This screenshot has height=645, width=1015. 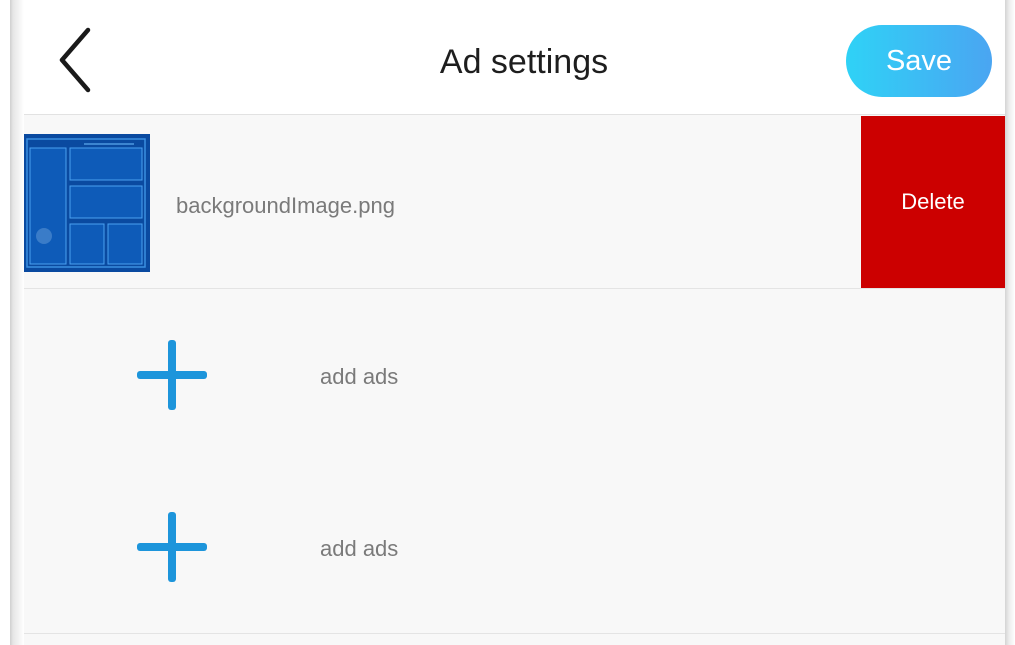 I want to click on device-edge-left, so click(x=12, y=322).